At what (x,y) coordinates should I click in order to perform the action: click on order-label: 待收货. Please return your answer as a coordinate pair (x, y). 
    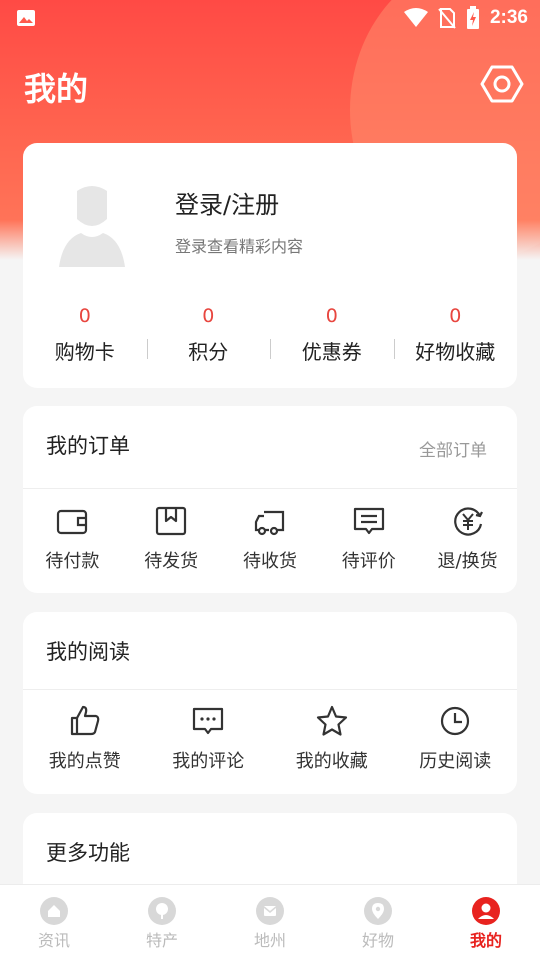
    Looking at the image, I should click on (269, 561).